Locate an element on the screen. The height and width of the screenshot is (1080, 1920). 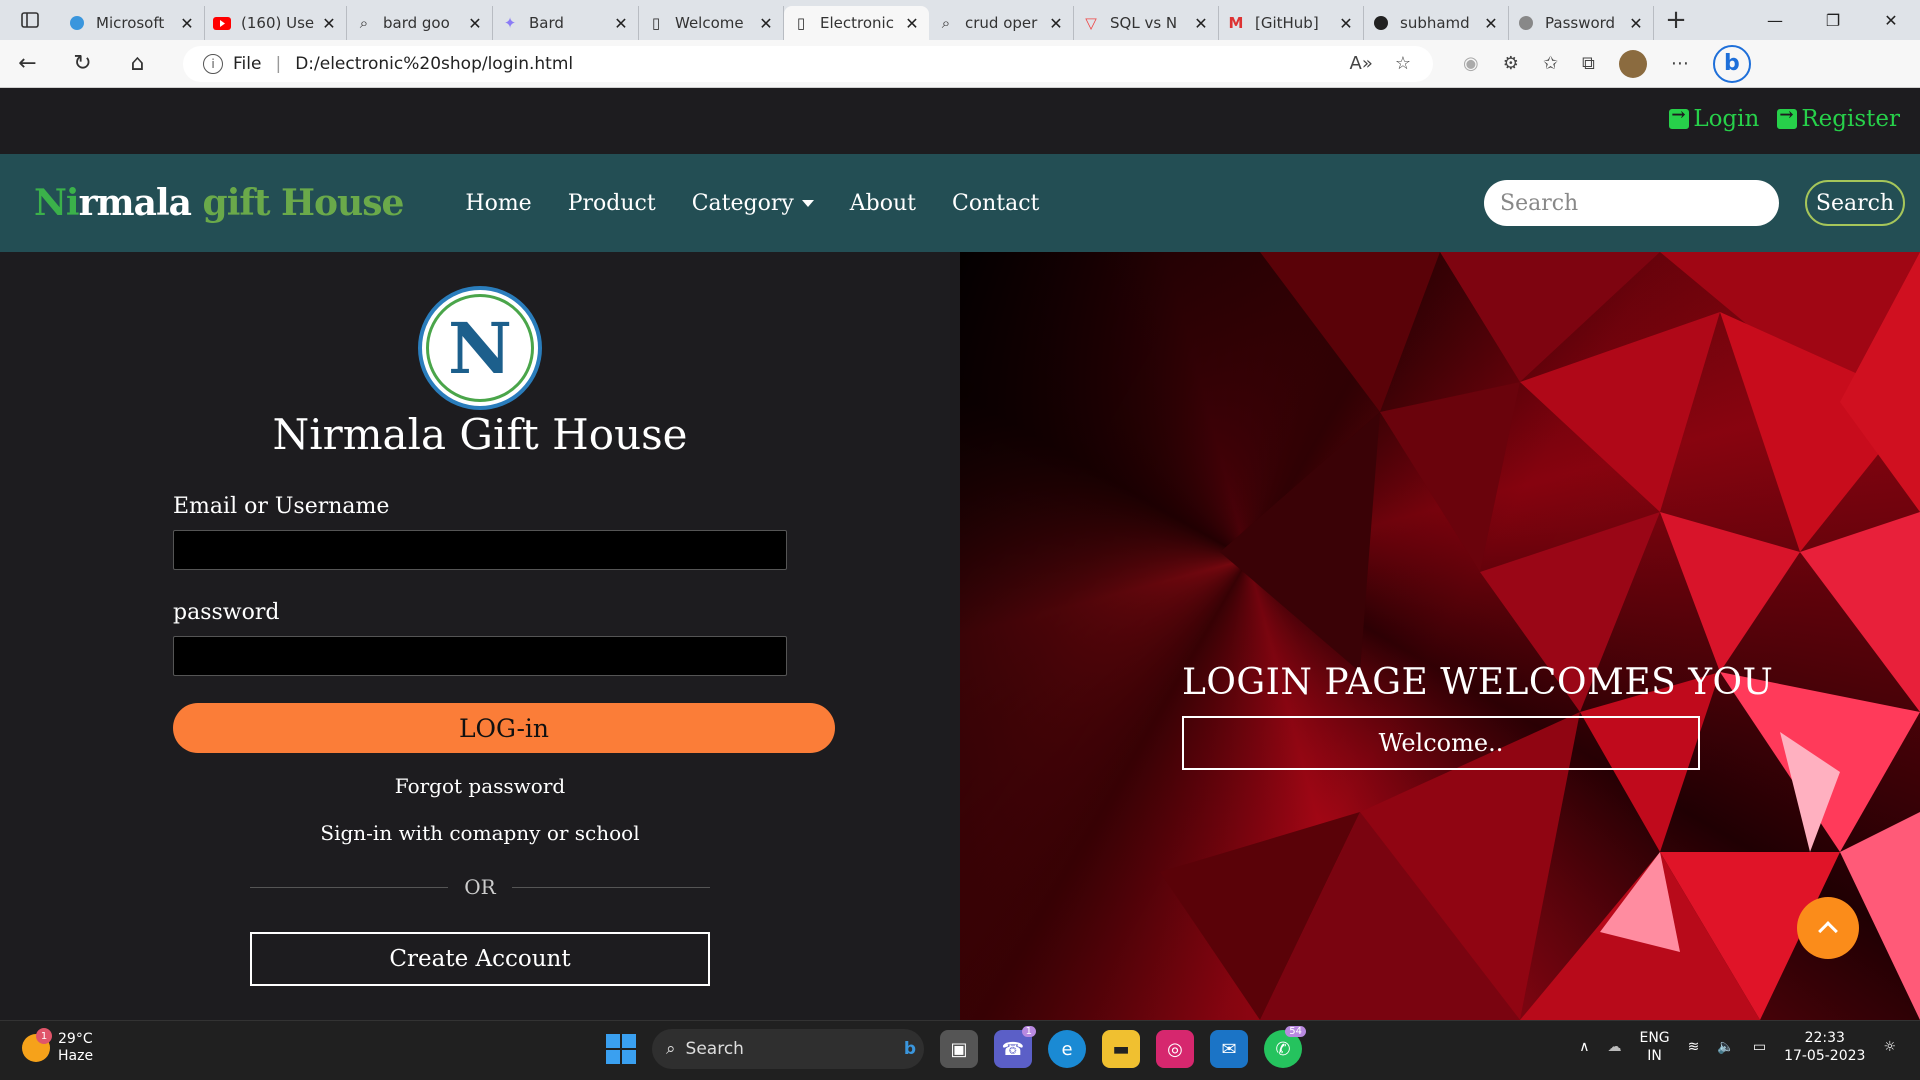
browser-tab: (160) Use ✕ is located at coordinates (276, 23).